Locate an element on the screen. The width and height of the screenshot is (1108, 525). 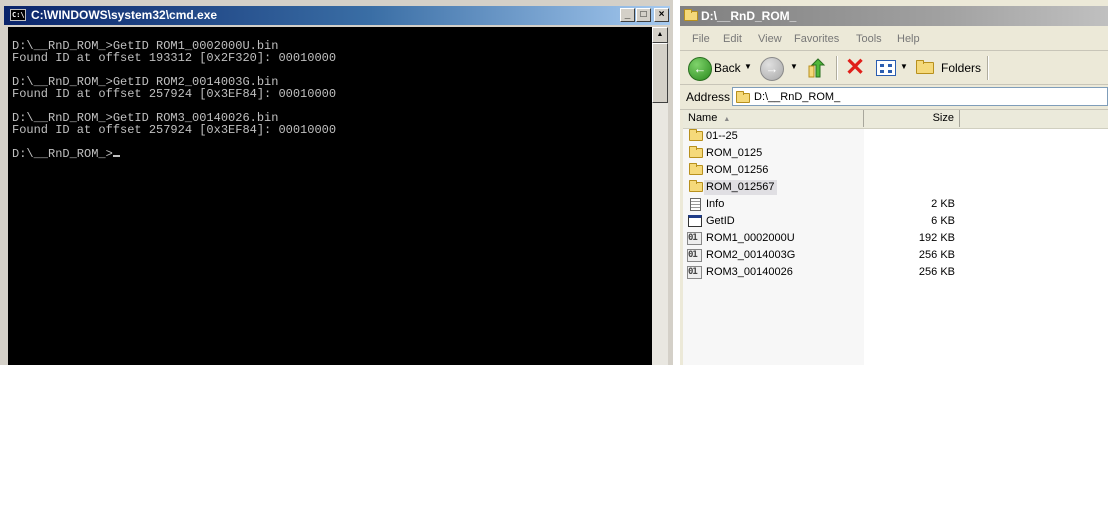
forward-button: → is located at coordinates (772, 69).